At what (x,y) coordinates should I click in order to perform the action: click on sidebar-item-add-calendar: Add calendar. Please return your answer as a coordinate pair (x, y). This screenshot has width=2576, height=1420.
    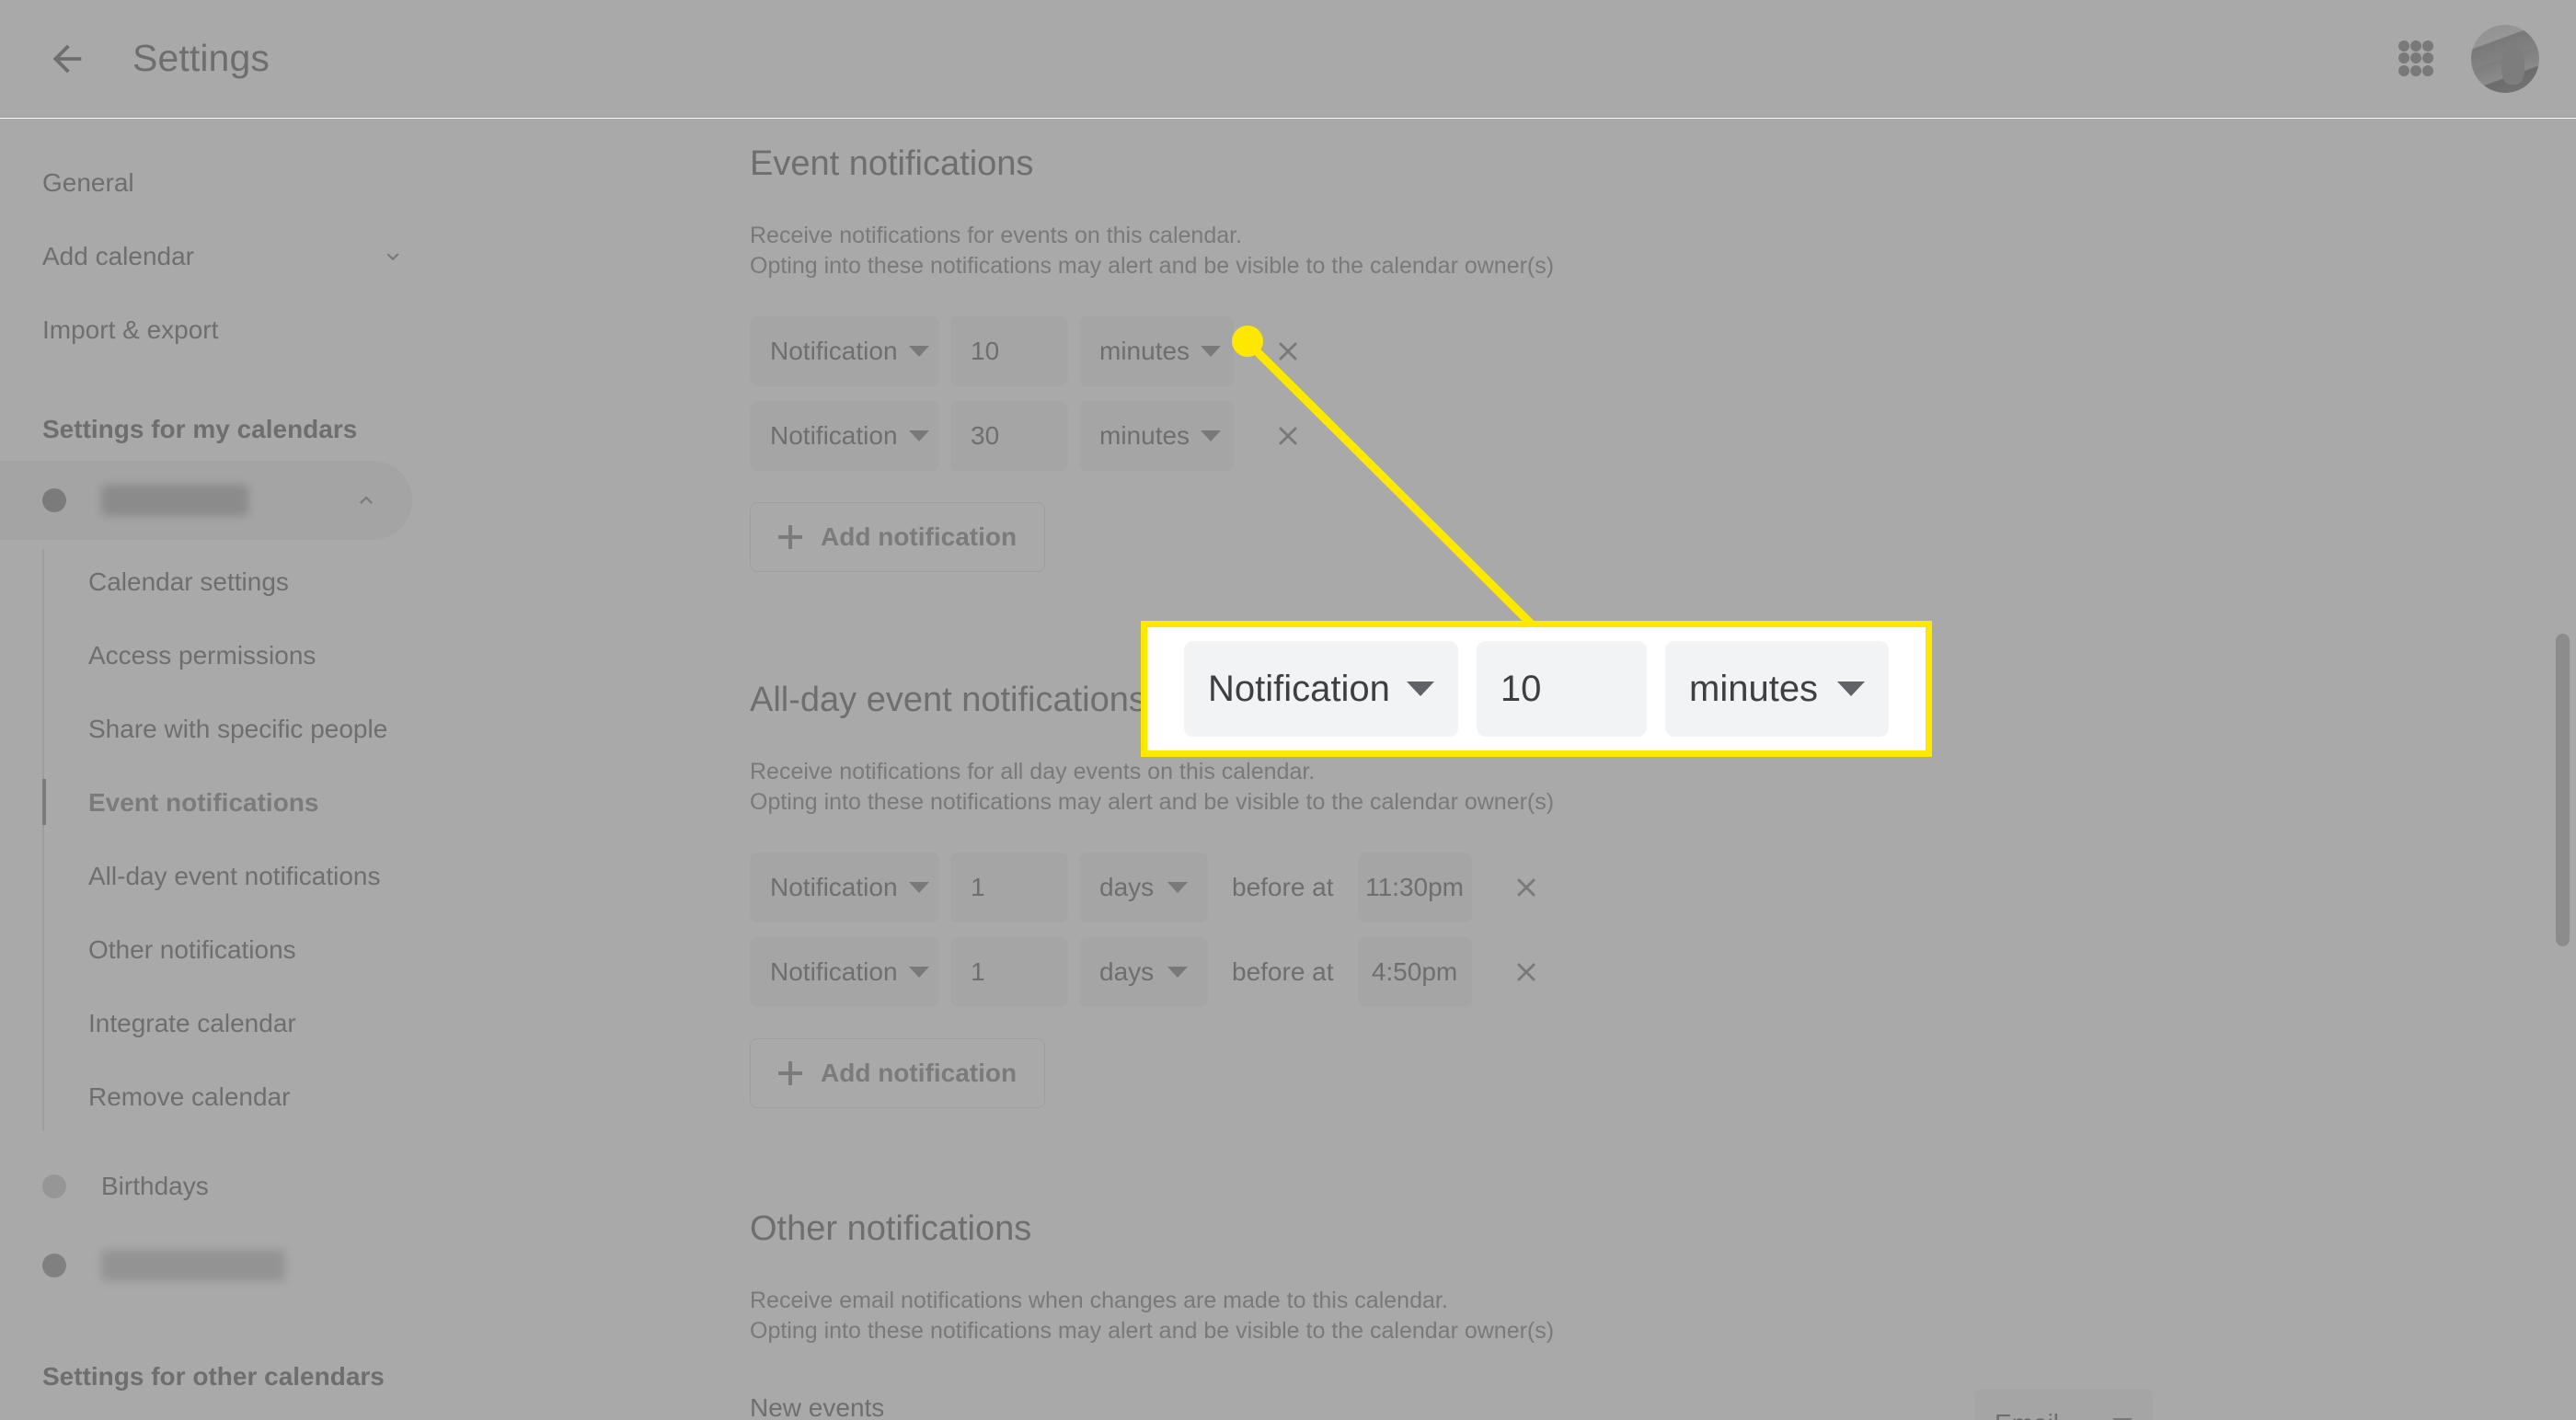
    Looking at the image, I should click on (221, 257).